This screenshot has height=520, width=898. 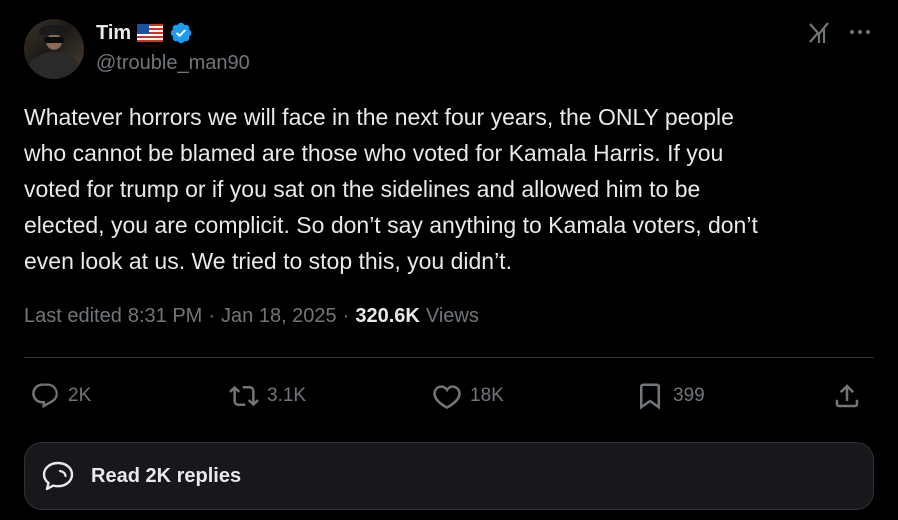 I want to click on author-display-name: Tim, so click(x=113, y=33).